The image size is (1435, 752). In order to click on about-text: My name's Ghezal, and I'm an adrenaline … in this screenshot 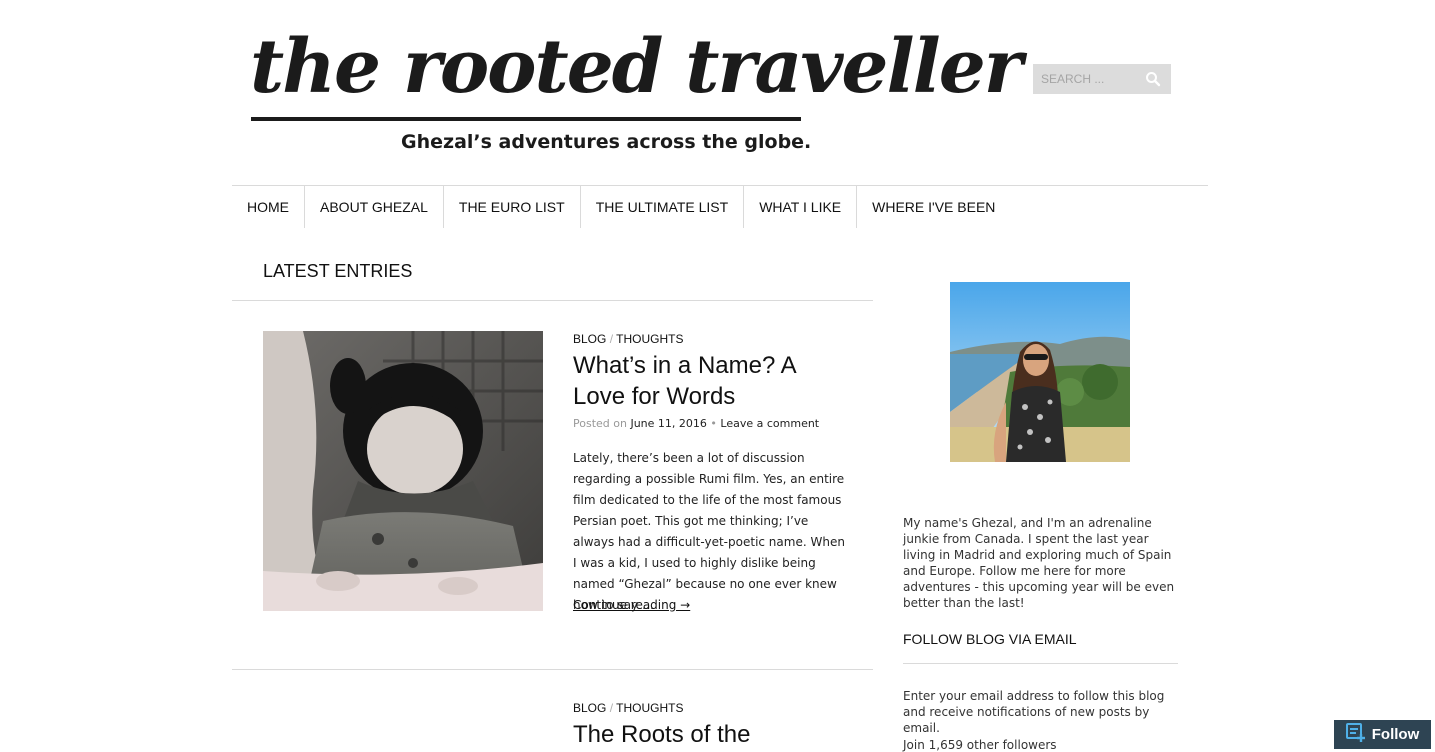, I will do `click(1039, 563)`.